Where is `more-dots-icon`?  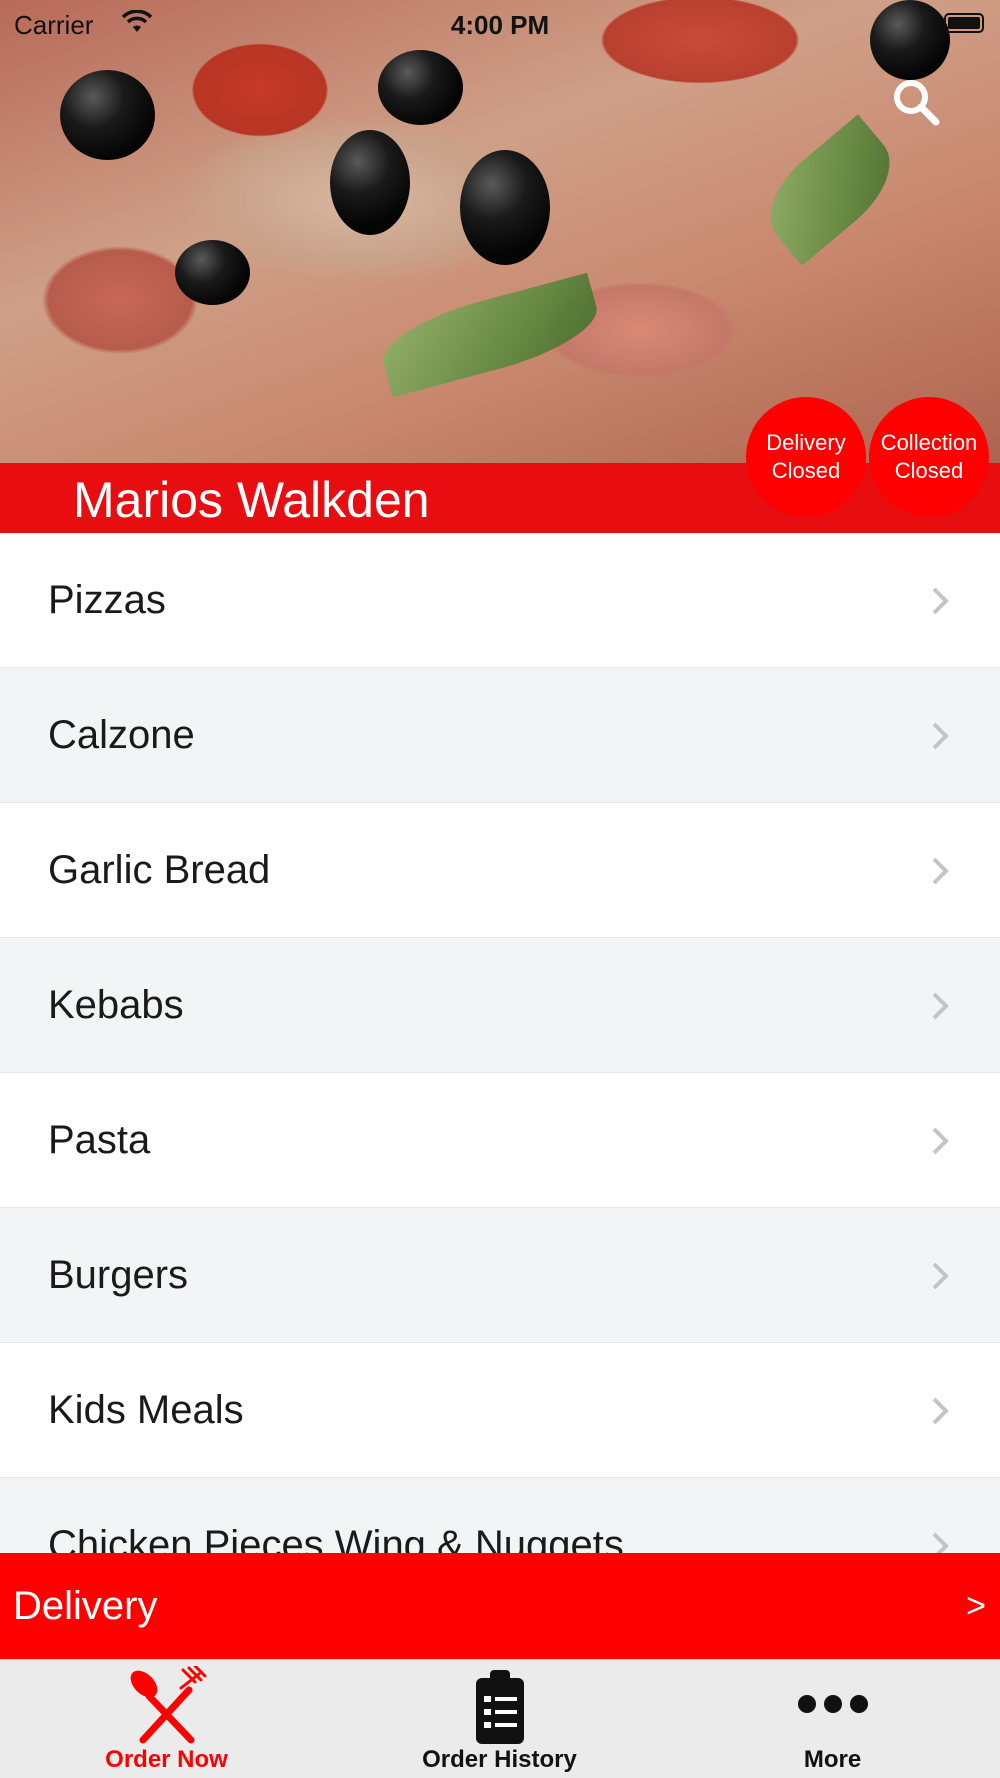
more-dots-icon is located at coordinates (832, 1704).